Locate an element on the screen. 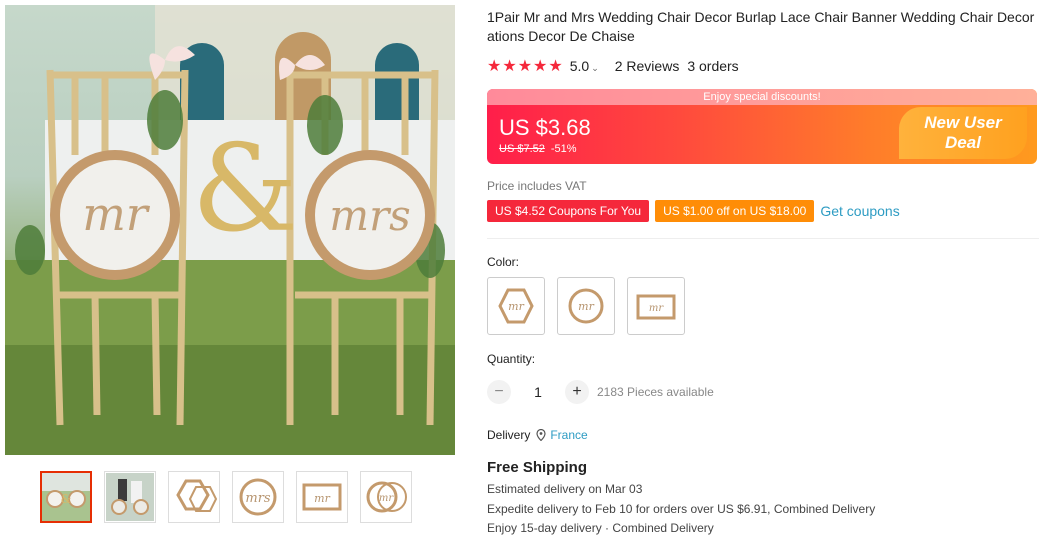  thumb-round-pair-sign: mr is located at coordinates (386, 497).